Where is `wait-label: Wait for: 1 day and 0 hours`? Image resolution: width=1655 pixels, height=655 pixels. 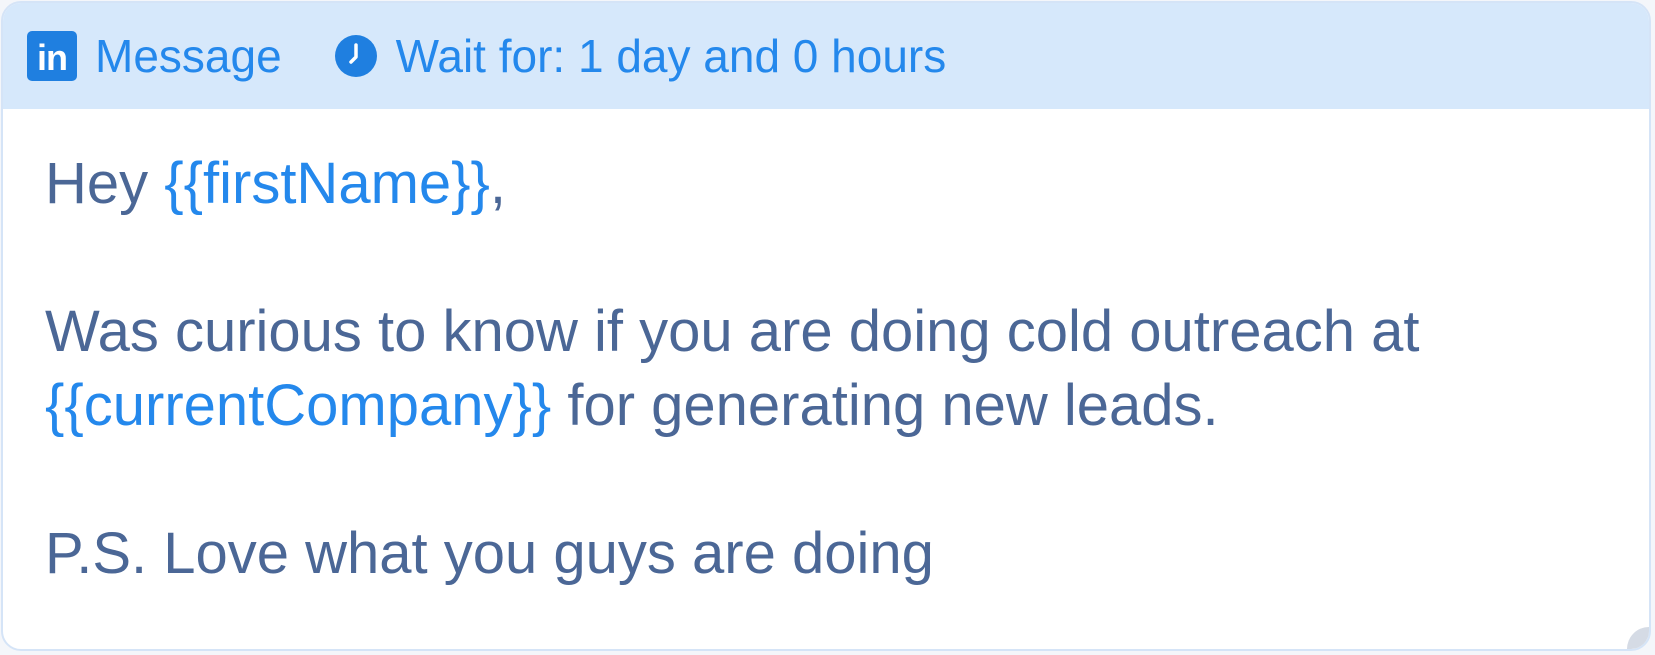
wait-label: Wait for: 1 day and 0 hours is located at coordinates (671, 56).